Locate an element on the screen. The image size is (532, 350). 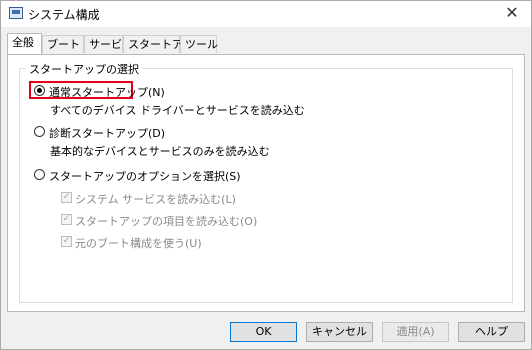
button-bar: OK キャンセル 適用(A) ヘルプ is located at coordinates (266, 330).